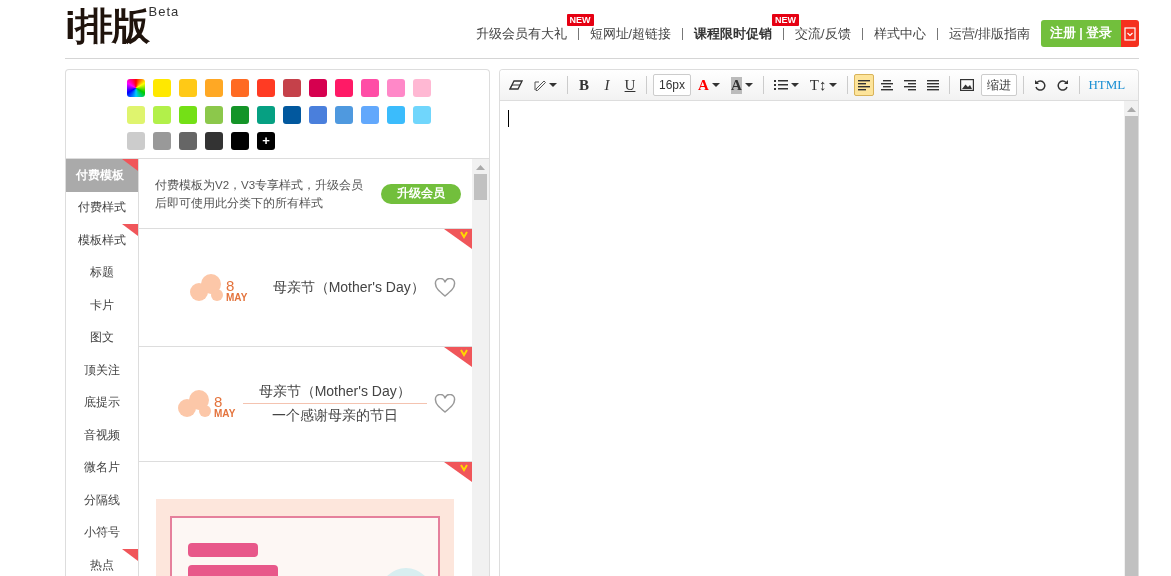 This screenshot has width=1171, height=576. I want to click on dropdown-button, so click(1130, 33).